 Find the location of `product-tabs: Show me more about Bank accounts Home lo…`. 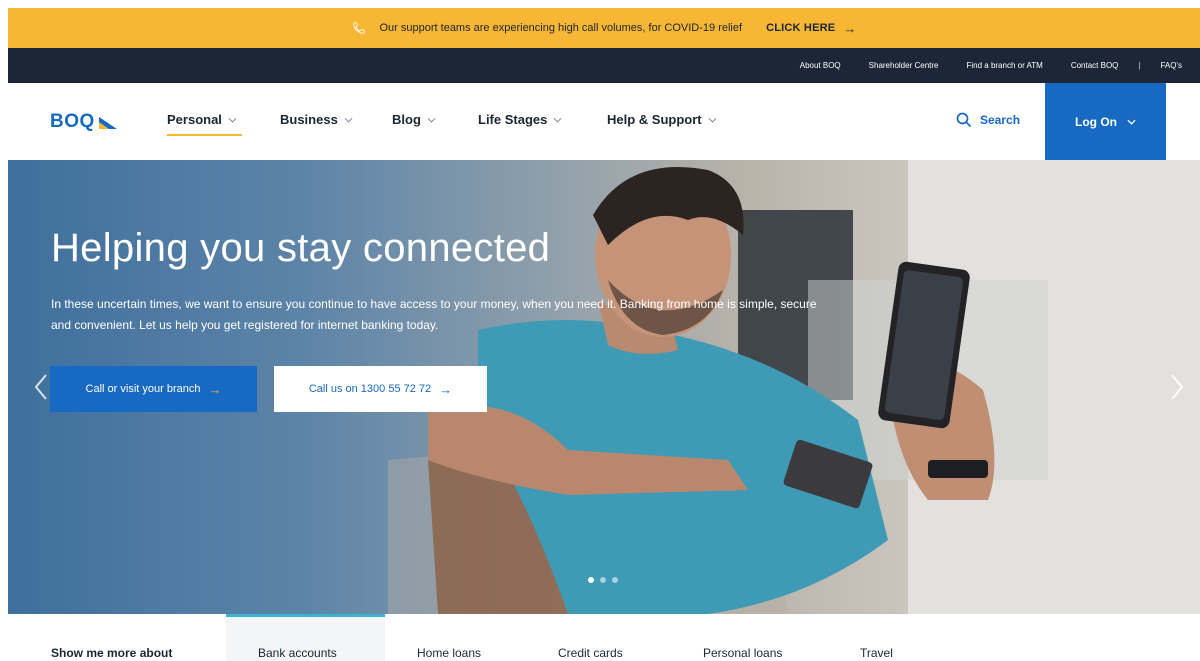

product-tabs: Show me more about Bank accounts Home lo… is located at coordinates (604, 637).